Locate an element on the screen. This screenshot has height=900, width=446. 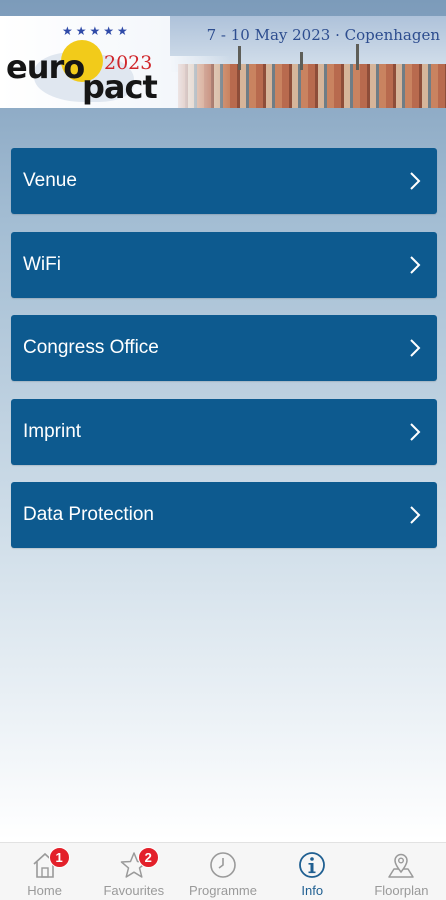
menu-item-venue: Venue is located at coordinates (224, 181).